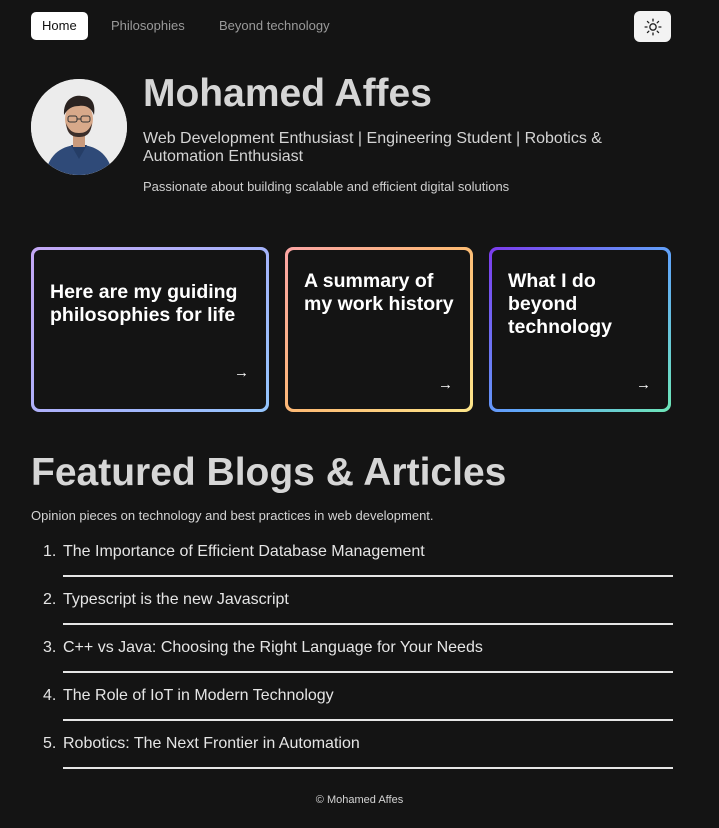 This screenshot has height=828, width=719. Describe the element at coordinates (198, 696) in the screenshot. I see `blog-link: The Role of IoT in Modern Technology` at that location.